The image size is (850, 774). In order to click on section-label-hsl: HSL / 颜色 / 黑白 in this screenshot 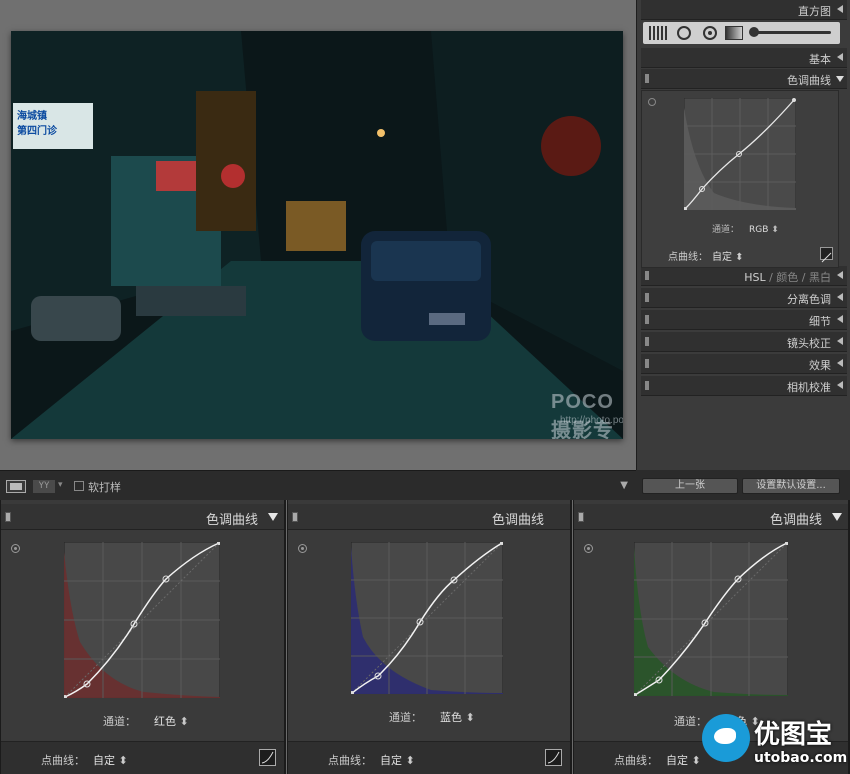, I will do `click(787, 277)`.